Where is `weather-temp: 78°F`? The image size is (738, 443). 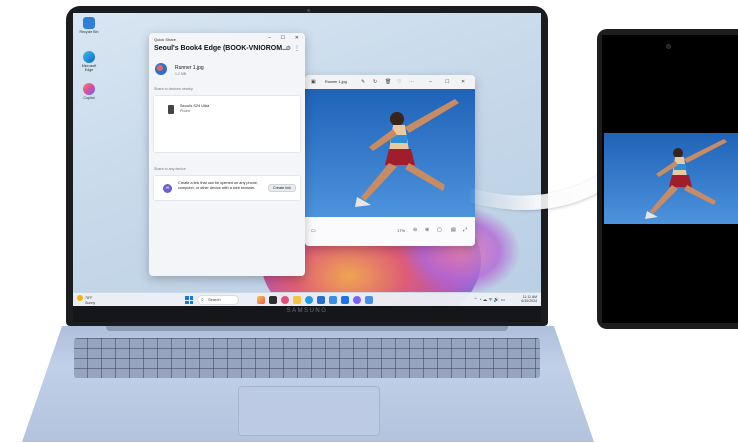
weather-temp: 78°F is located at coordinates (89, 297).